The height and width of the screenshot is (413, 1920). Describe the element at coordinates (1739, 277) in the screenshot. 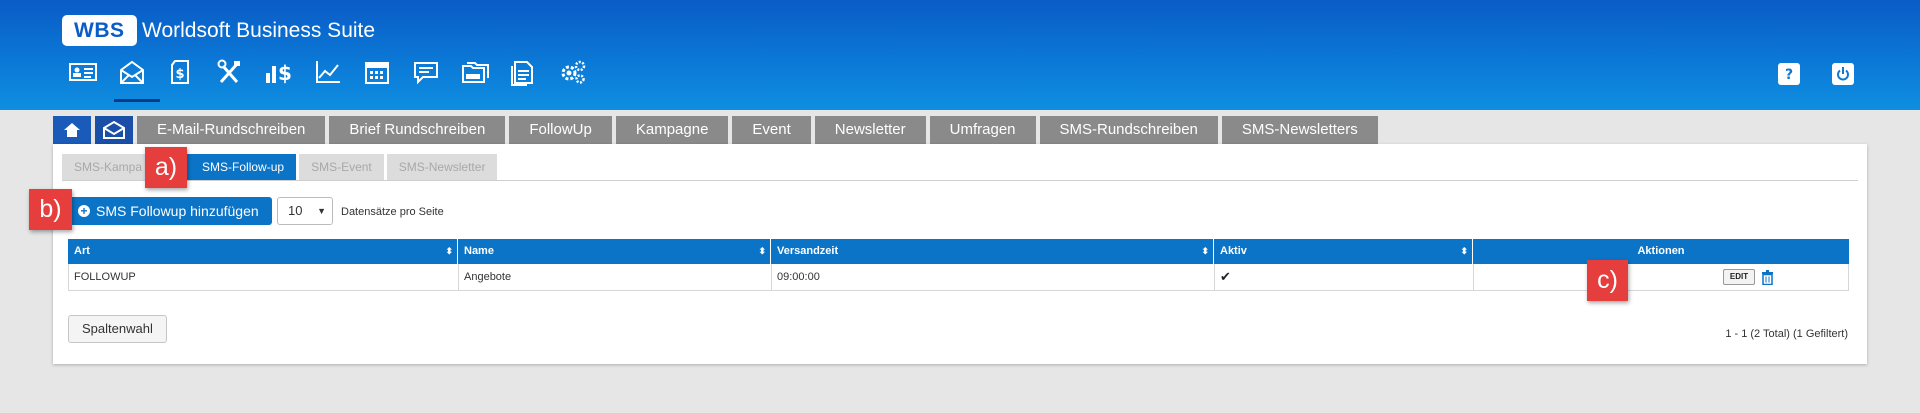

I see `edit-button: EDIT` at that location.